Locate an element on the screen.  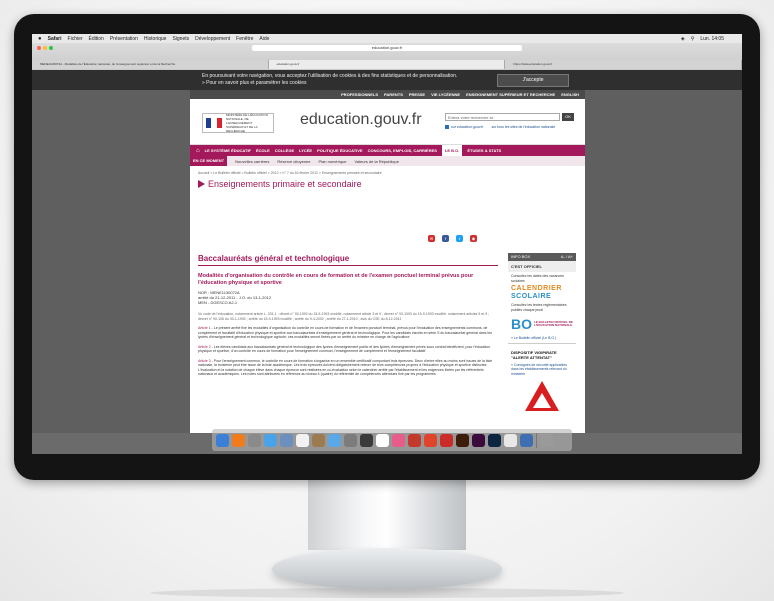
subnav-item: Nouvelles carrières is located at coordinates (252, 161).